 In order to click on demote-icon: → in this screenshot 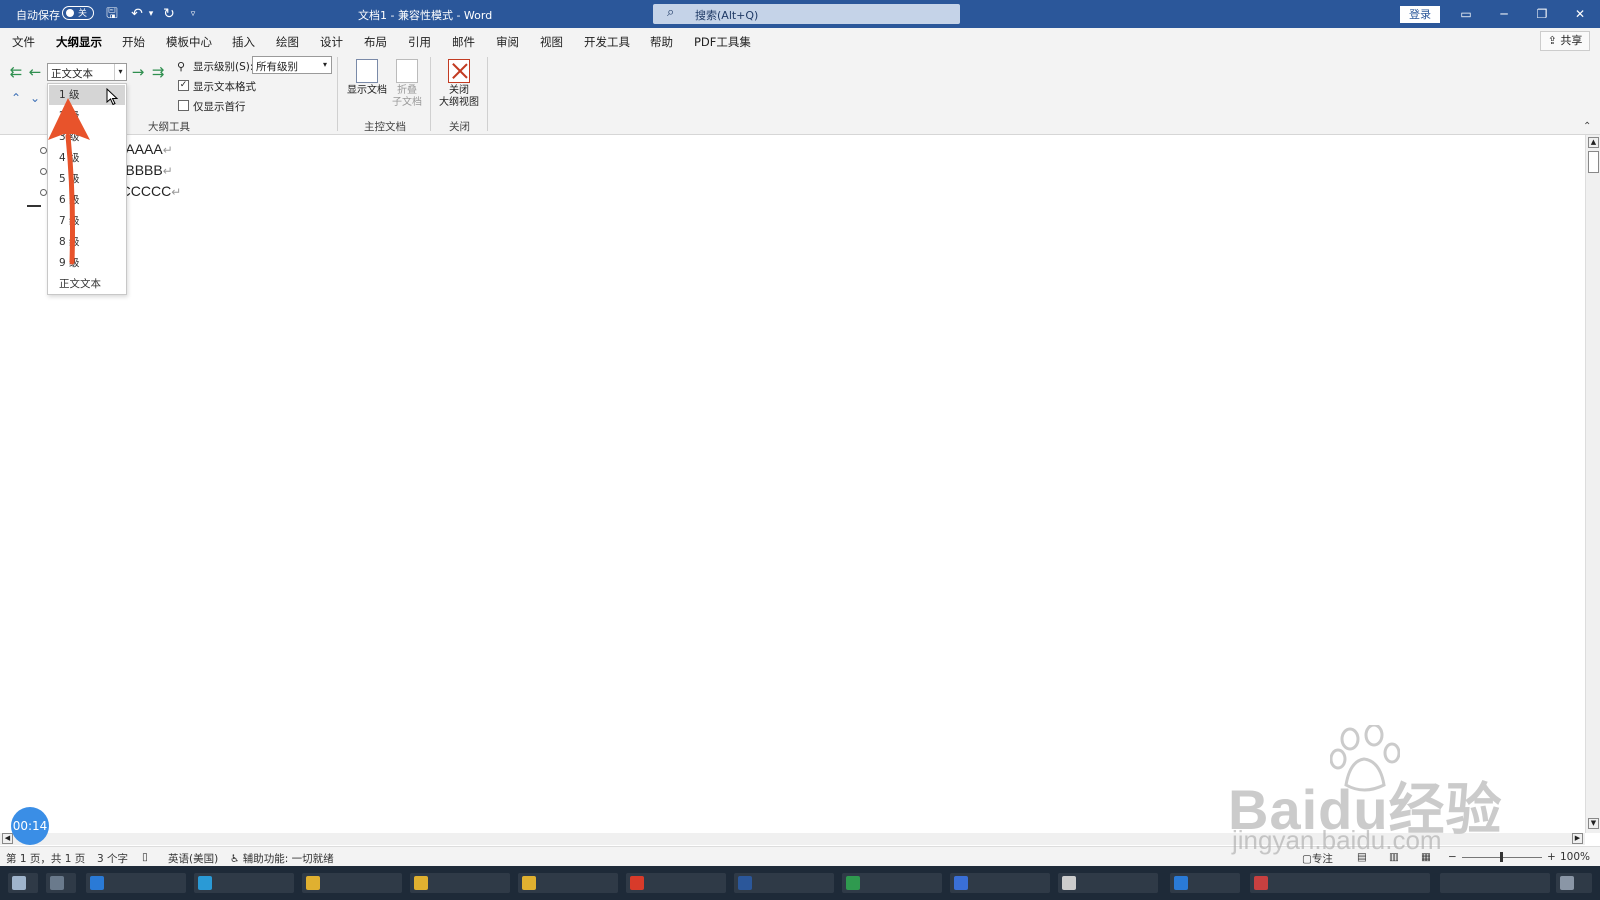, I will do `click(138, 72)`.